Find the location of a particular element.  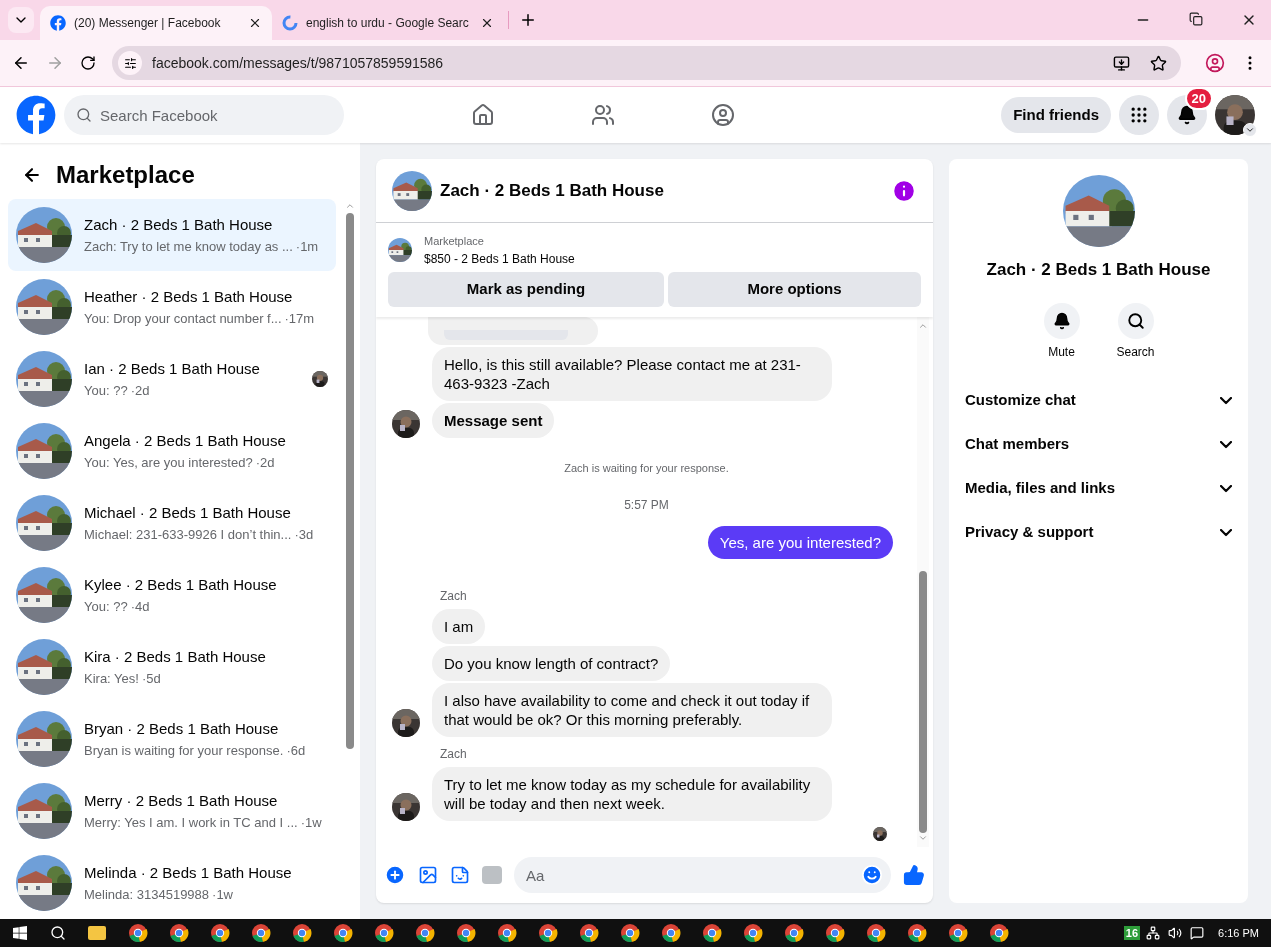

message-preview: Melinda: 3134519988 is located at coordinates (147, 894).